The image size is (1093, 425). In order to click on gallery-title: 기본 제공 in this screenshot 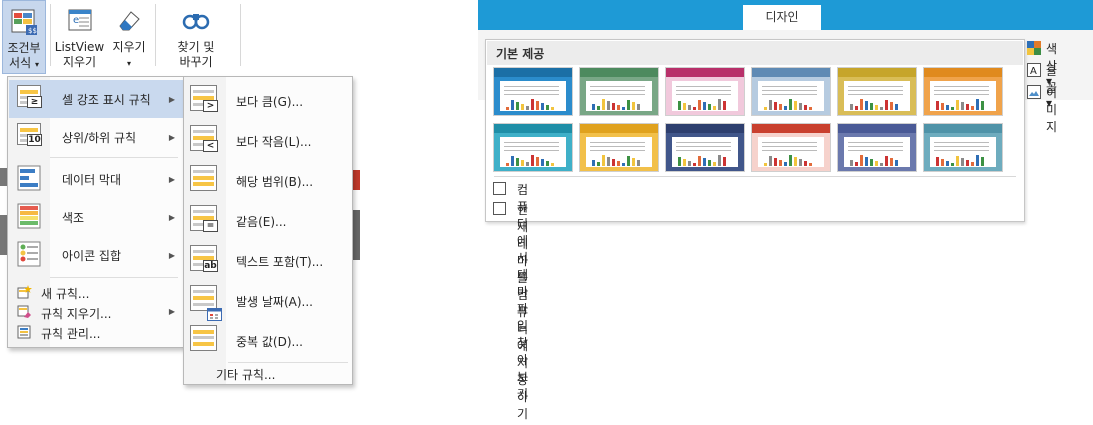, I will do `click(520, 54)`.